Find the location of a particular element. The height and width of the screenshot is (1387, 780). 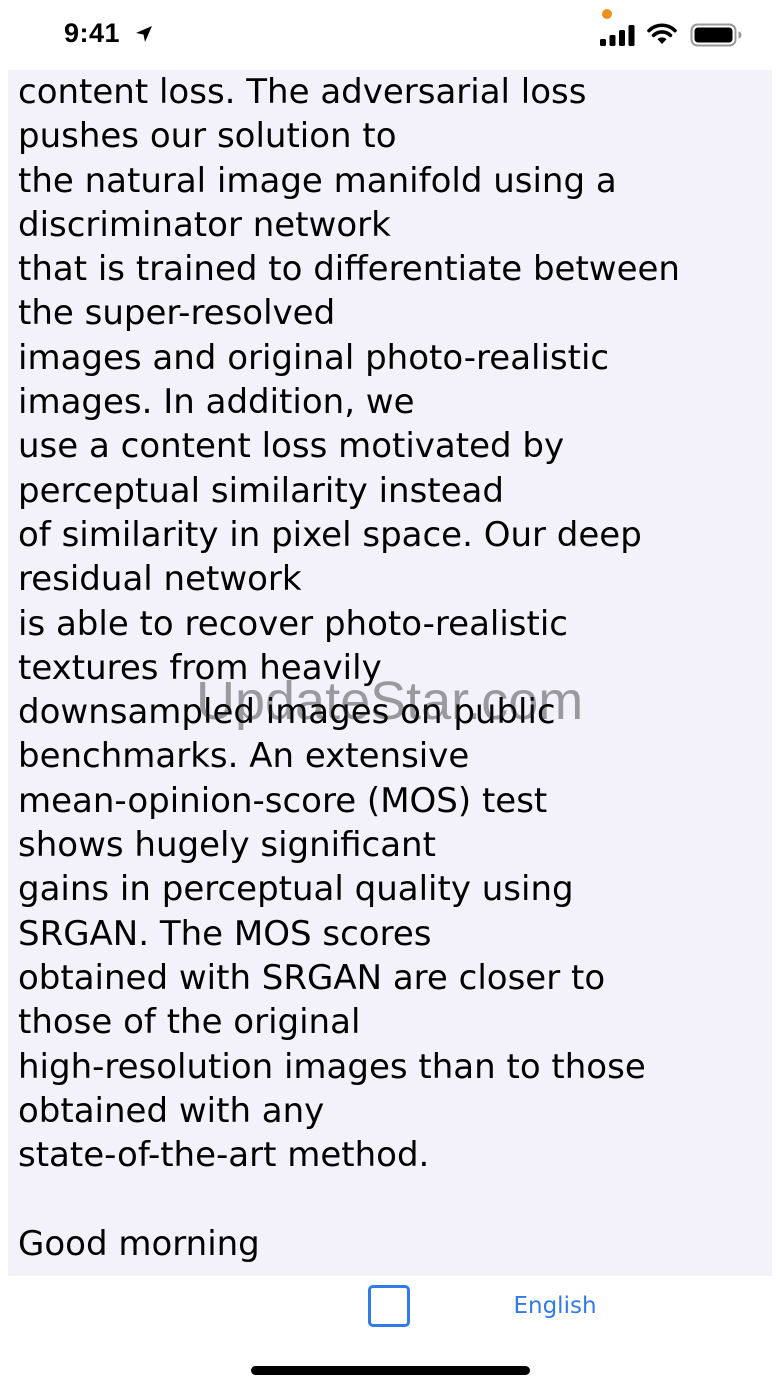

square-button is located at coordinates (389, 1306).